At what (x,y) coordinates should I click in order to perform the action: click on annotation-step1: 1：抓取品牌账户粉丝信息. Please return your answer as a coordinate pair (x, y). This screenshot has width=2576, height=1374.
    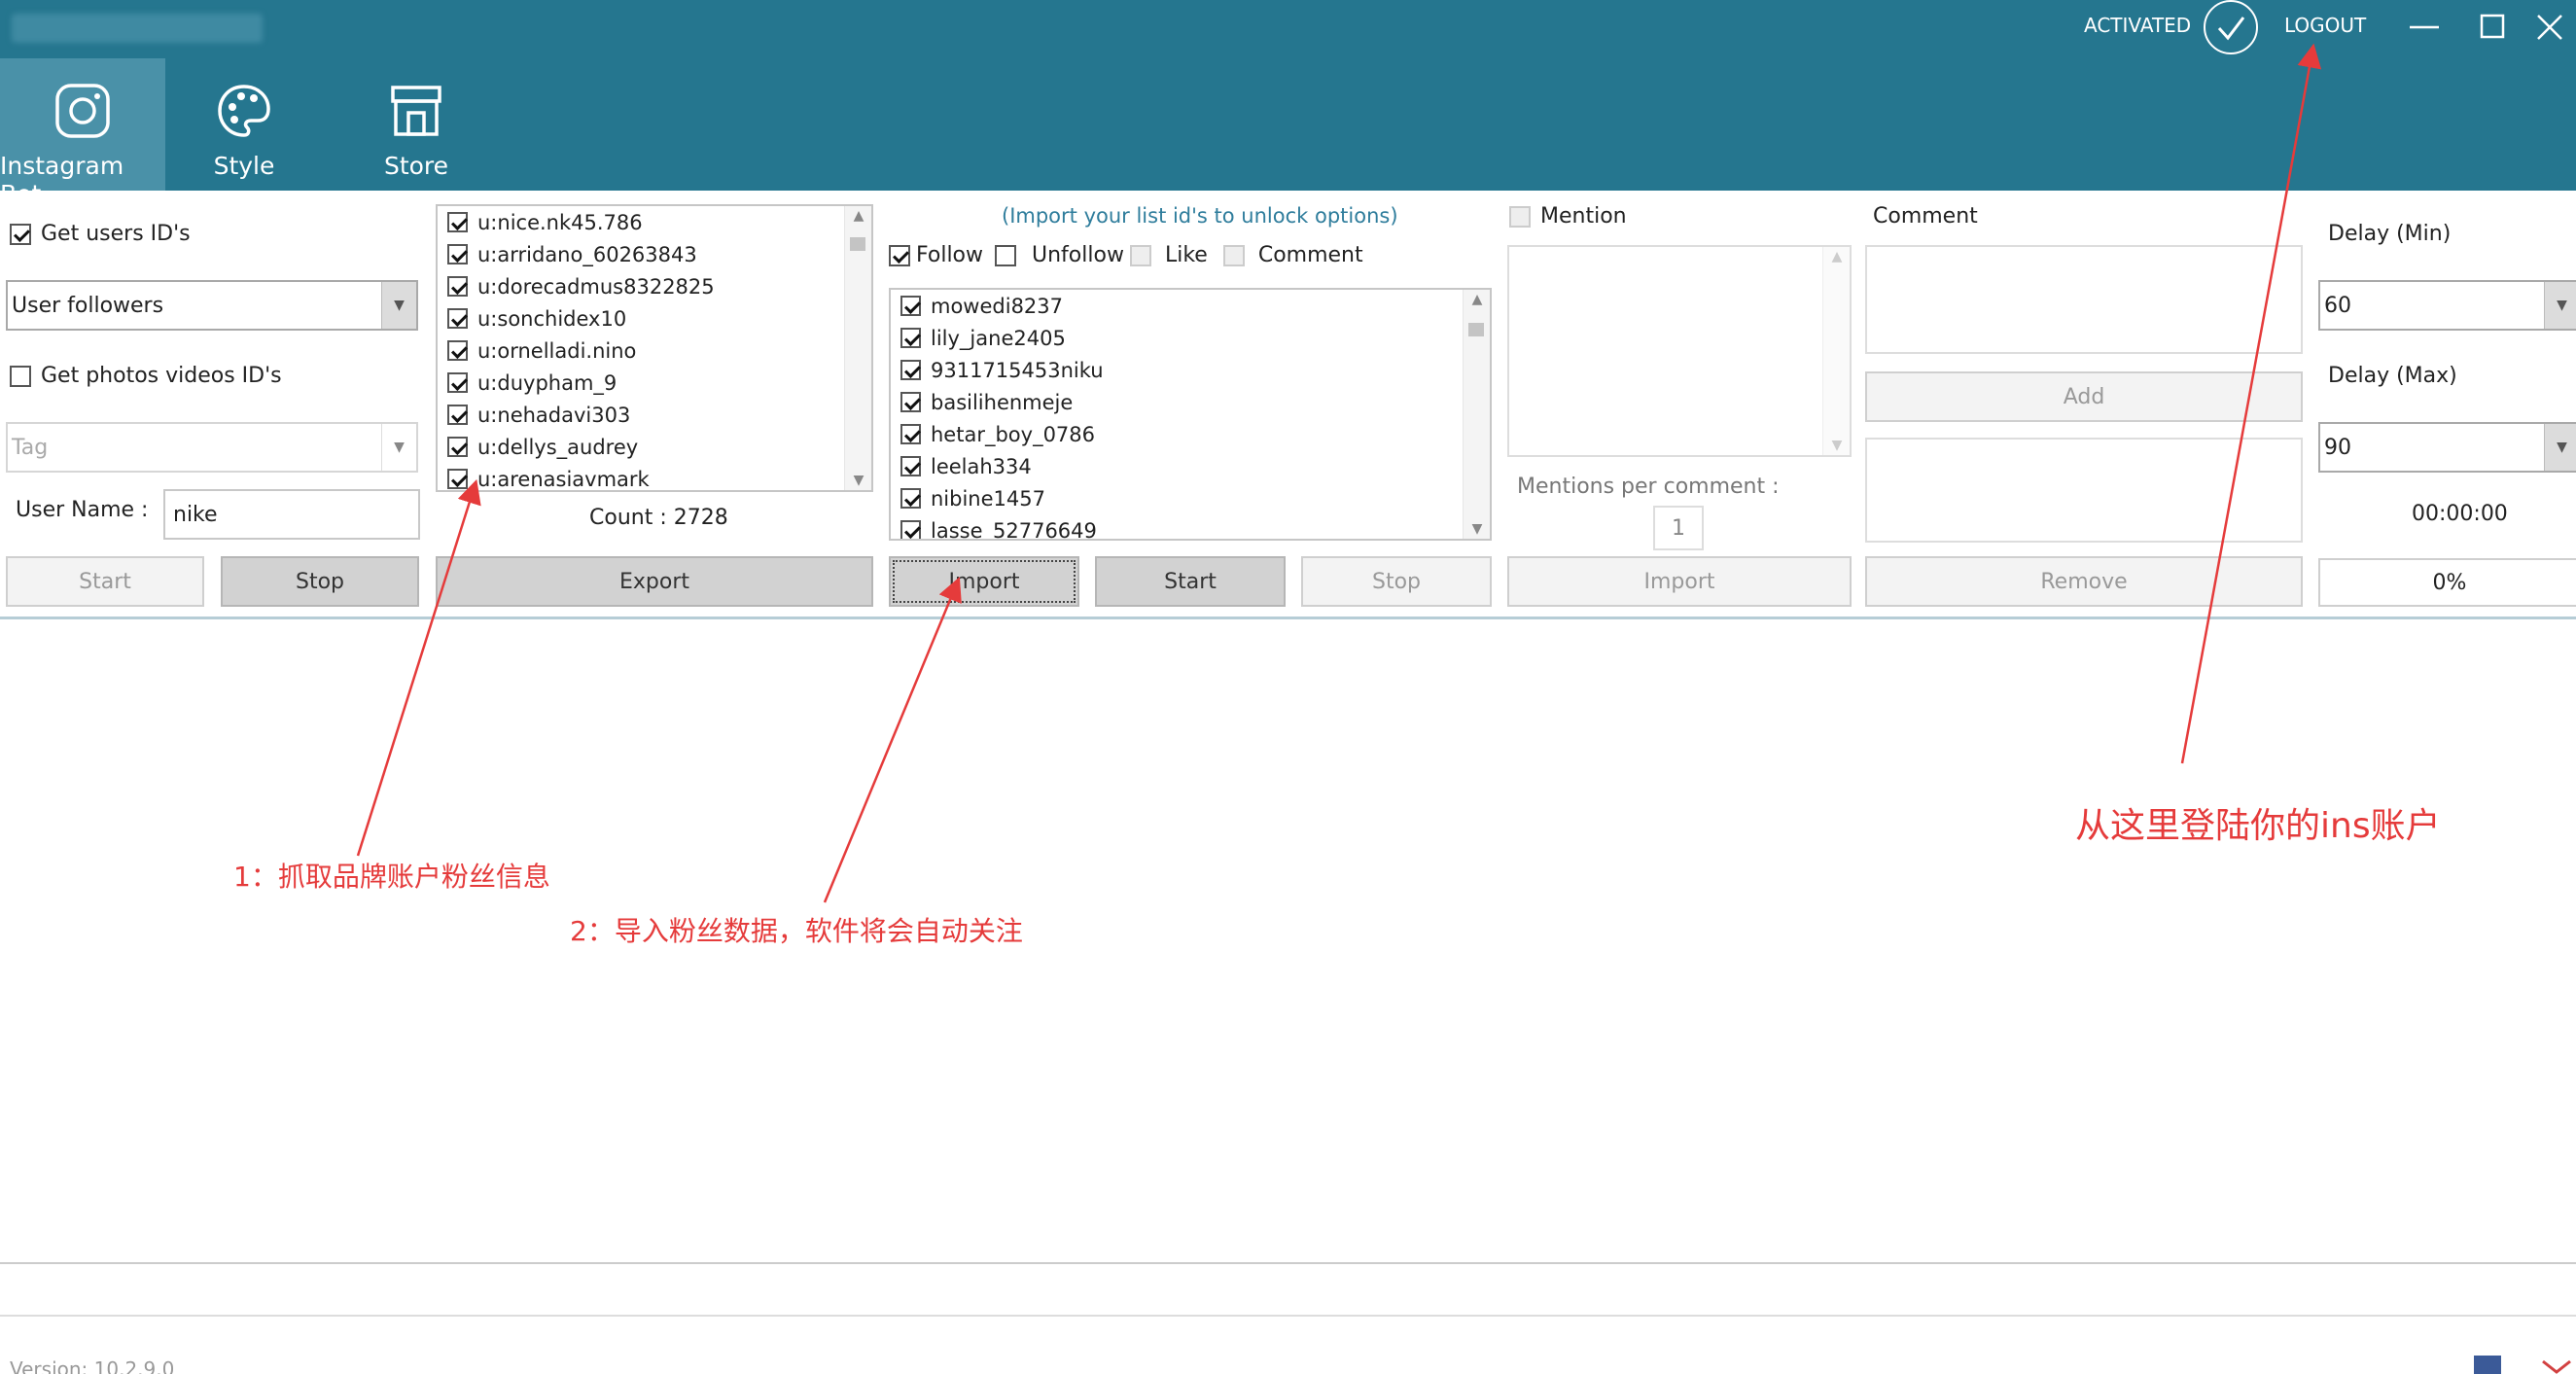
    Looking at the image, I should click on (391, 877).